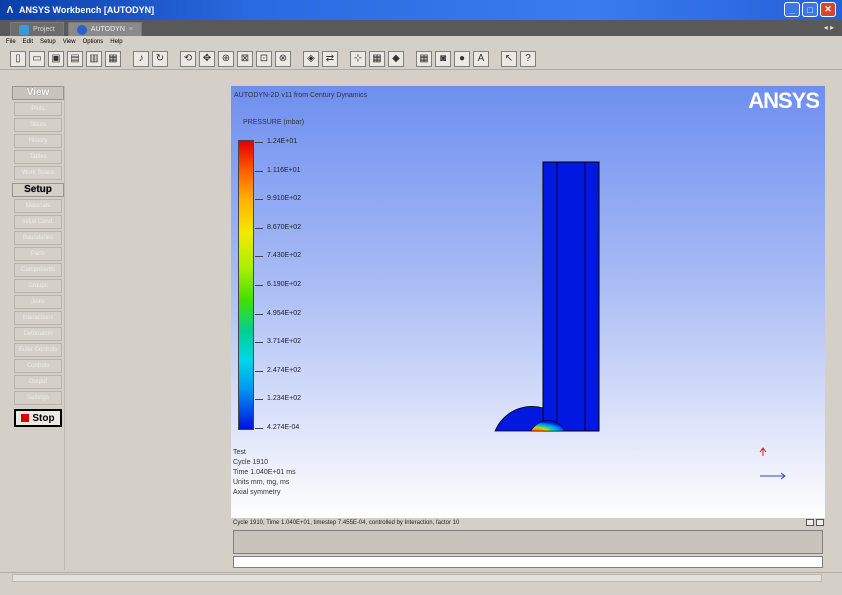 This screenshot has height=595, width=842. Describe the element at coordinates (93, 42) in the screenshot. I see `menu-options: Options` at that location.